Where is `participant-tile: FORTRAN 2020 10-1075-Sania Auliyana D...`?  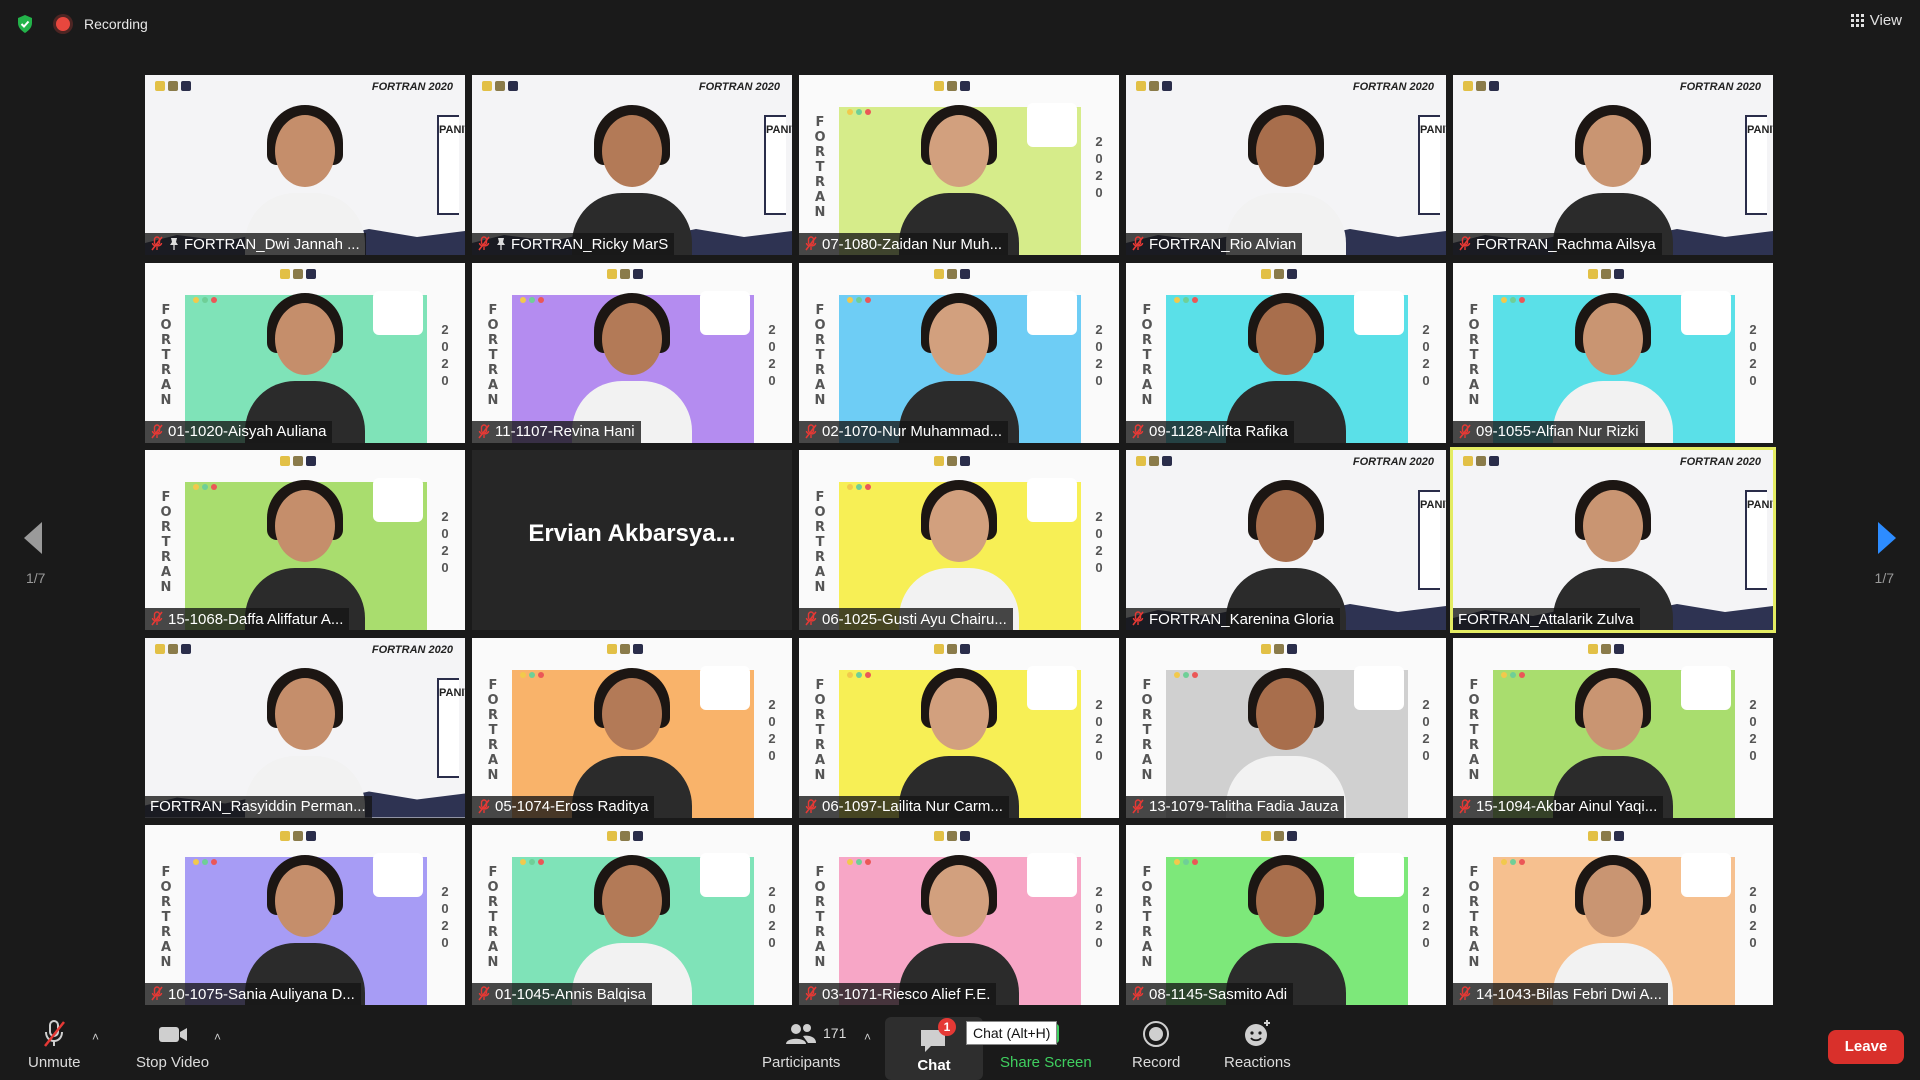 participant-tile: FORTRAN 2020 10-1075-Sania Auliyana D... is located at coordinates (305, 915).